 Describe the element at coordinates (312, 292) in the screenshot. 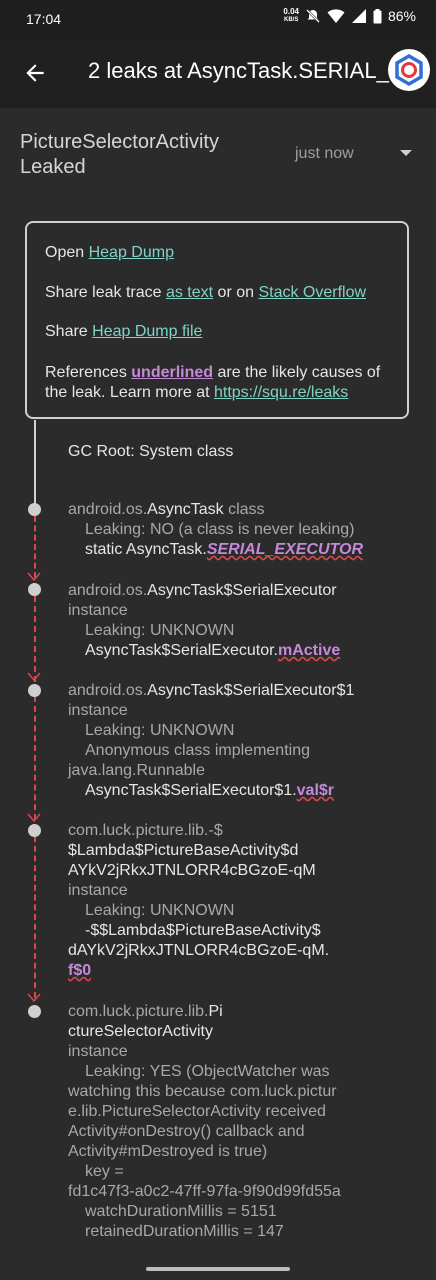

I see `stack-overflow-link: Stack Overflow` at that location.